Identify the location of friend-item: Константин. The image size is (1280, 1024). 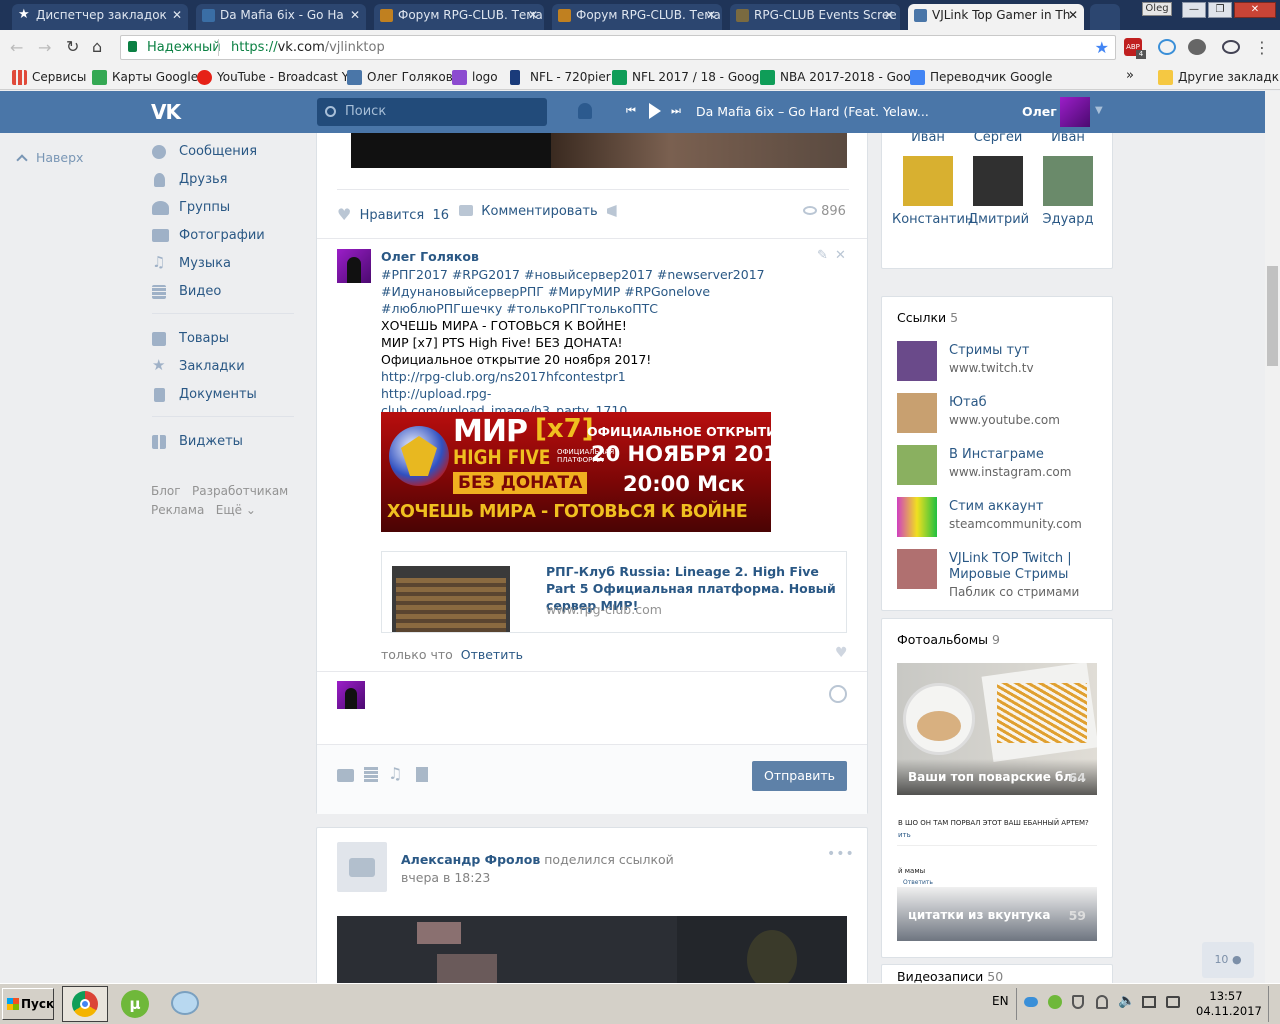
(932, 191).